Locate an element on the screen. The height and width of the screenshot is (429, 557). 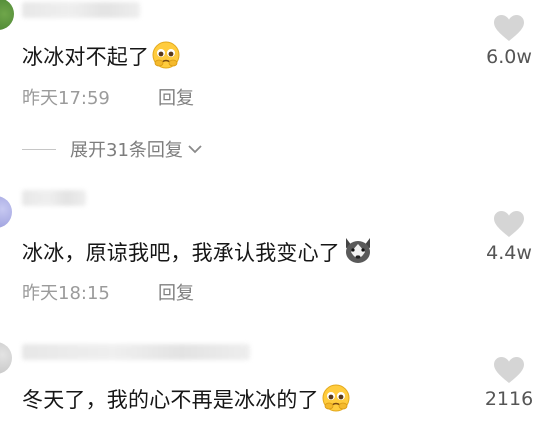
comment-timestamp: 昨天18:15 is located at coordinates (66, 293).